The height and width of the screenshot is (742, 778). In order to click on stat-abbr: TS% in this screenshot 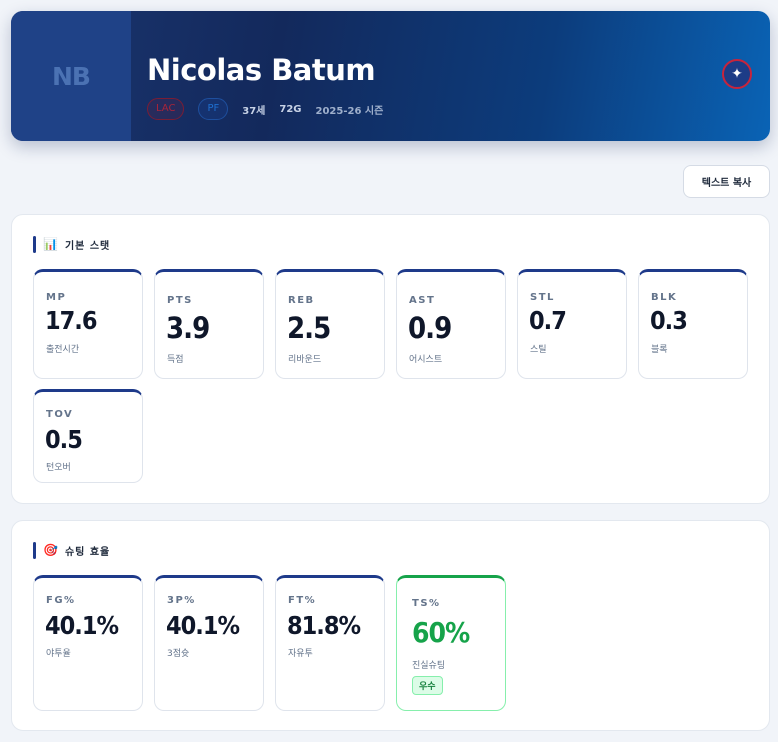, I will do `click(426, 603)`.